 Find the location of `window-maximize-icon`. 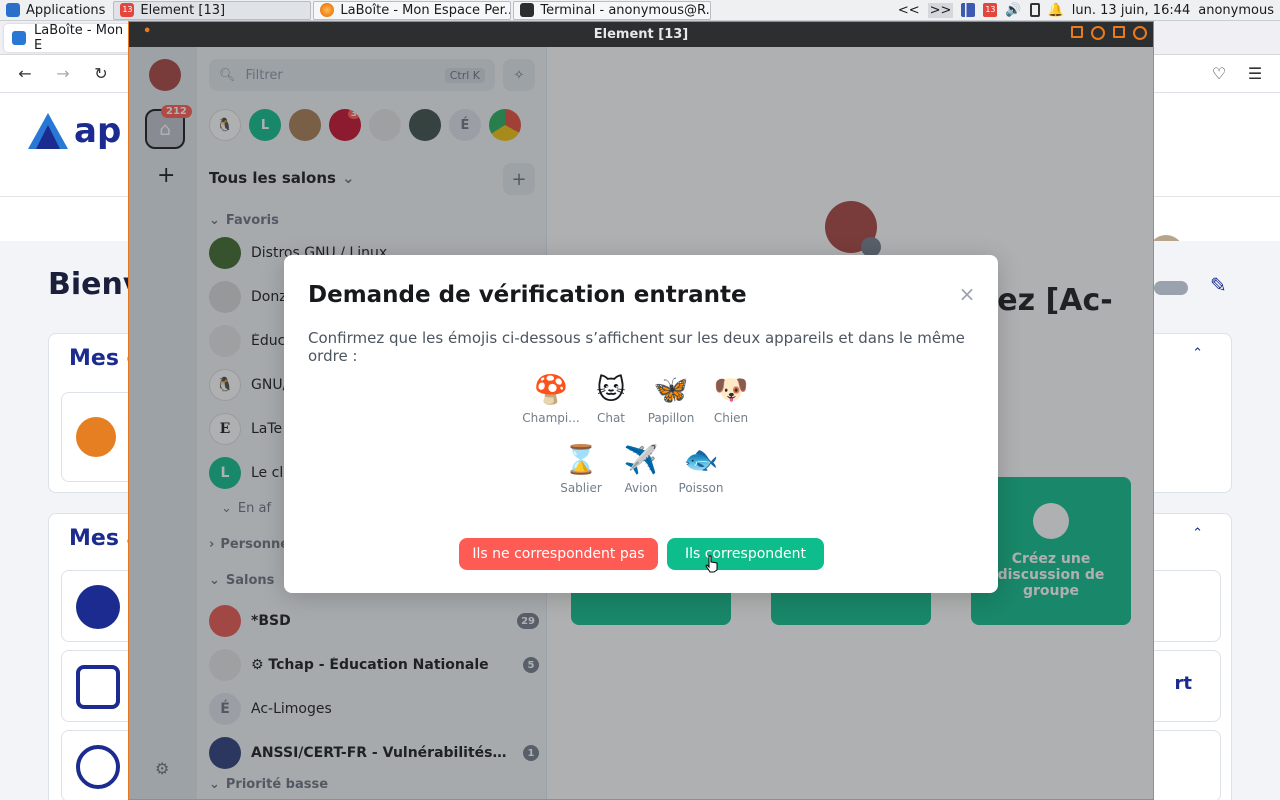

window-maximize-icon is located at coordinates (1119, 32).